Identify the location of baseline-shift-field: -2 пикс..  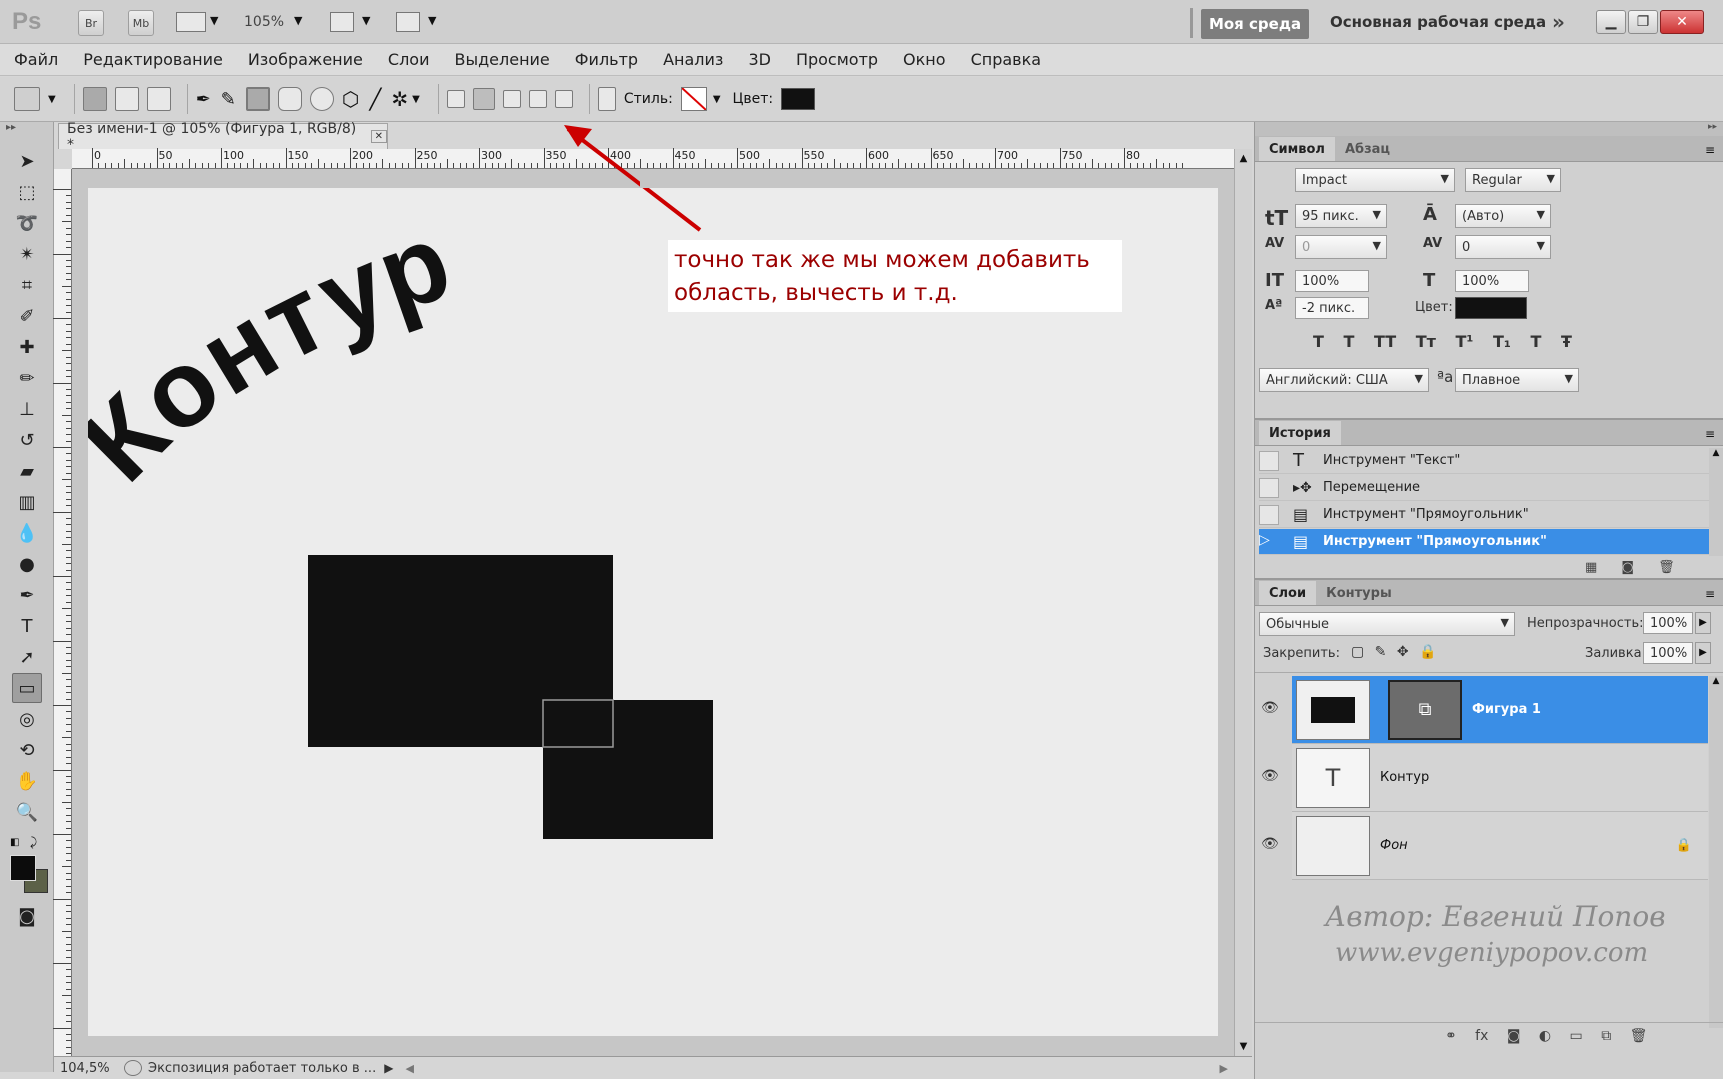
(1332, 308).